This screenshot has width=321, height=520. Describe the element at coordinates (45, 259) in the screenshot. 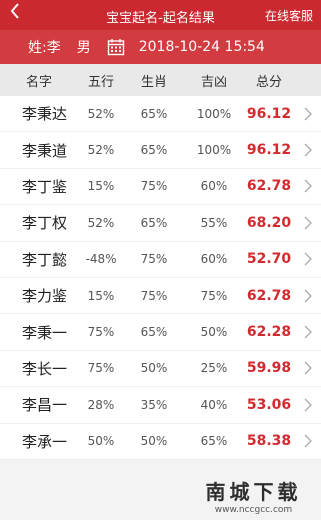

I see `row-name: 李丁懿` at that location.